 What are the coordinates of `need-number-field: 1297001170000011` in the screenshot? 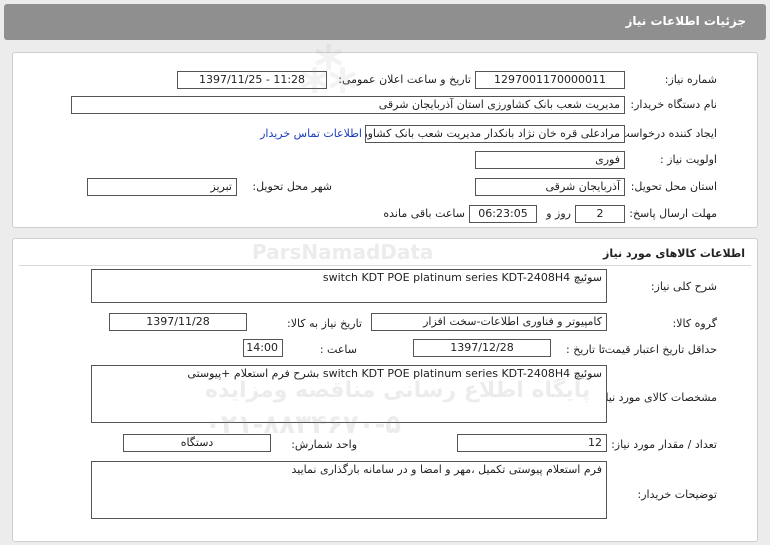 It's located at (550, 80).